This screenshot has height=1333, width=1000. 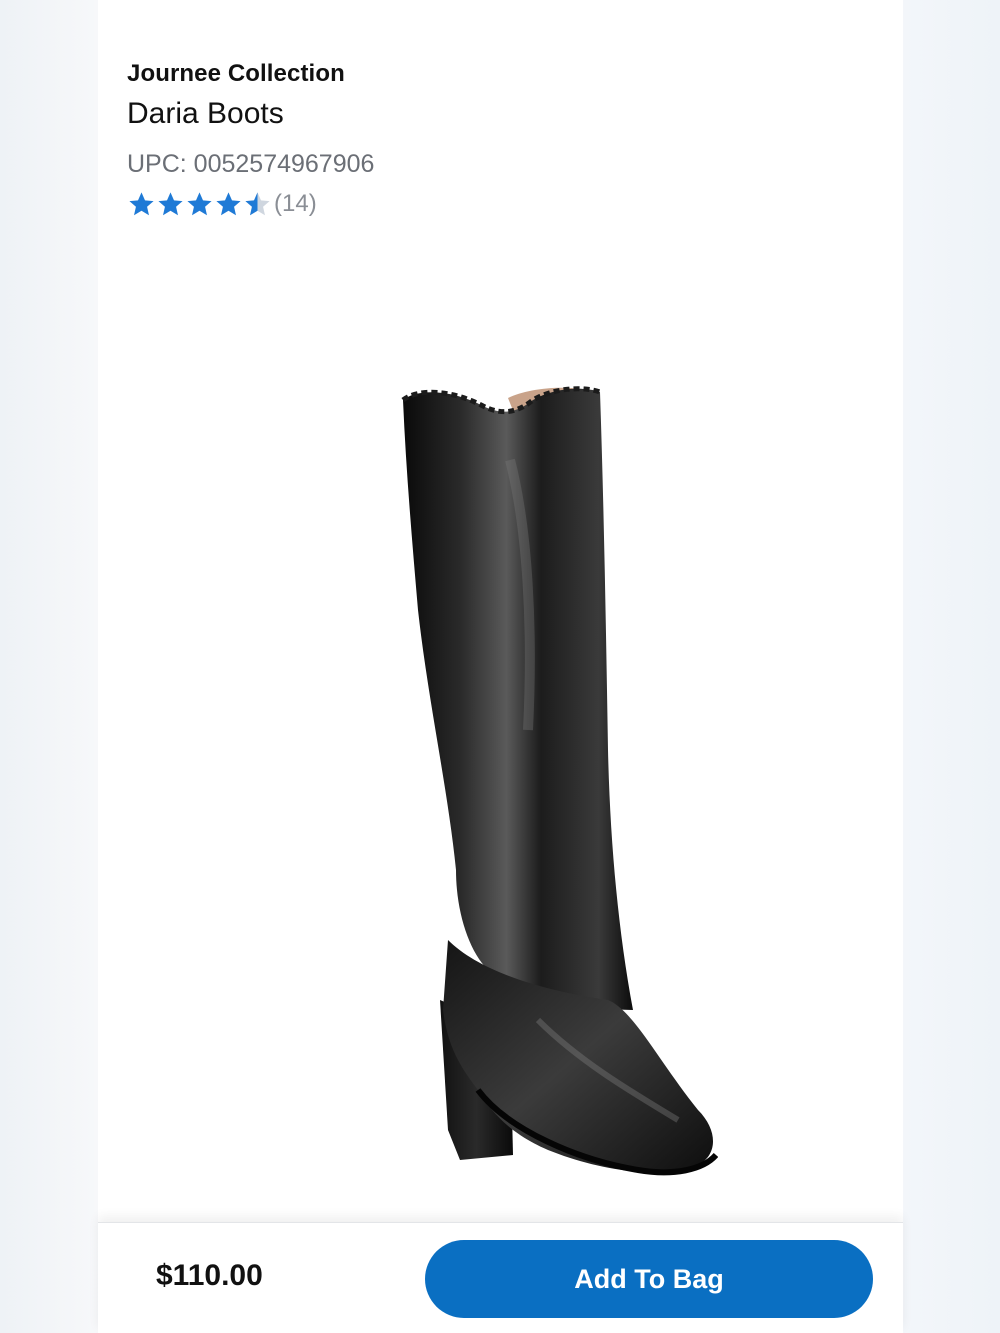 What do you see at coordinates (209, 1275) in the screenshot?
I see `price: $110.00` at bounding box center [209, 1275].